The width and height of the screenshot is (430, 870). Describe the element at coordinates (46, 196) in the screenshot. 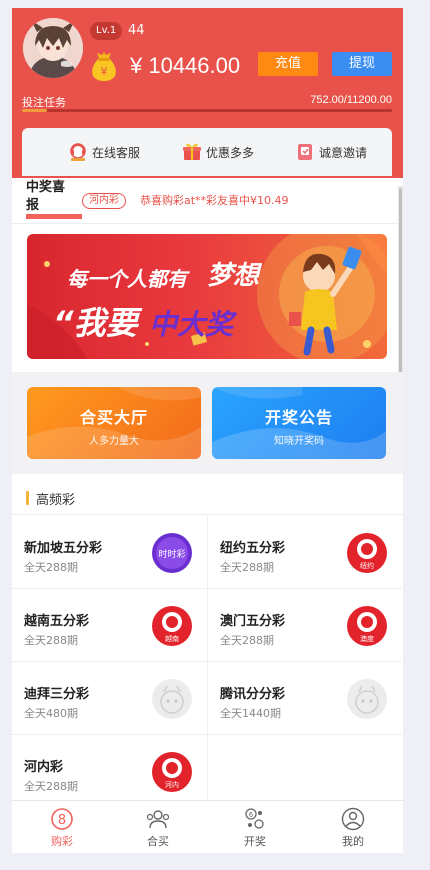

I see `notice-title: 中奖喜报` at that location.